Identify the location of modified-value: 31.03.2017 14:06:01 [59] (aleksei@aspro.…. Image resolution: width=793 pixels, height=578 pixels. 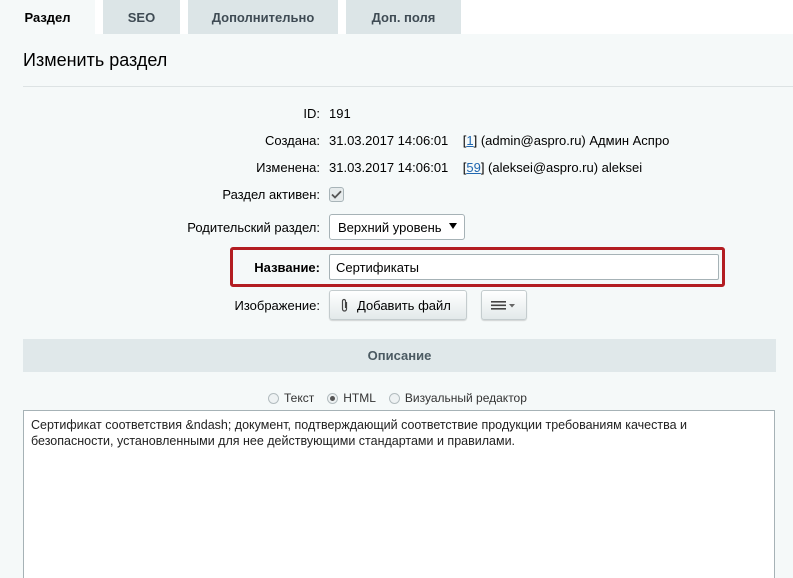
(486, 167).